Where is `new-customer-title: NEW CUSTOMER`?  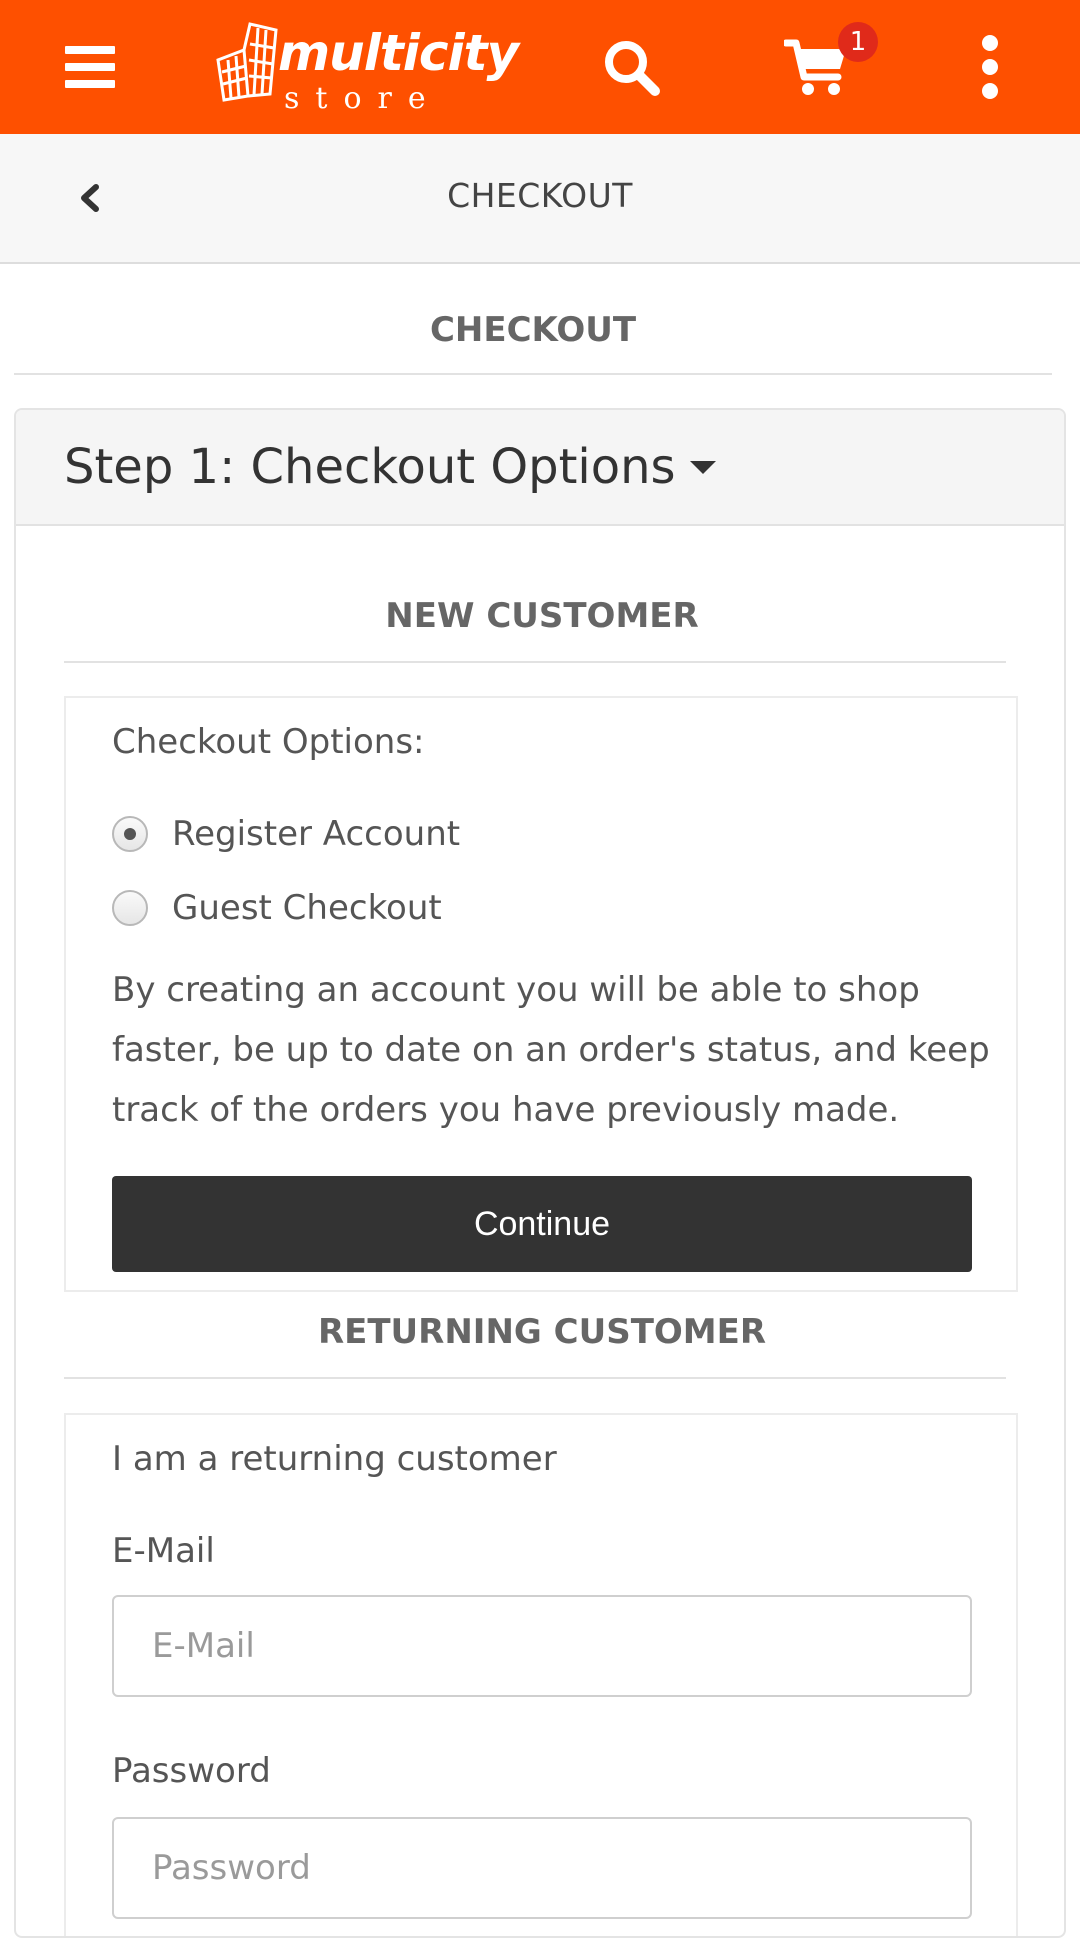 new-customer-title: NEW CUSTOMER is located at coordinates (542, 616).